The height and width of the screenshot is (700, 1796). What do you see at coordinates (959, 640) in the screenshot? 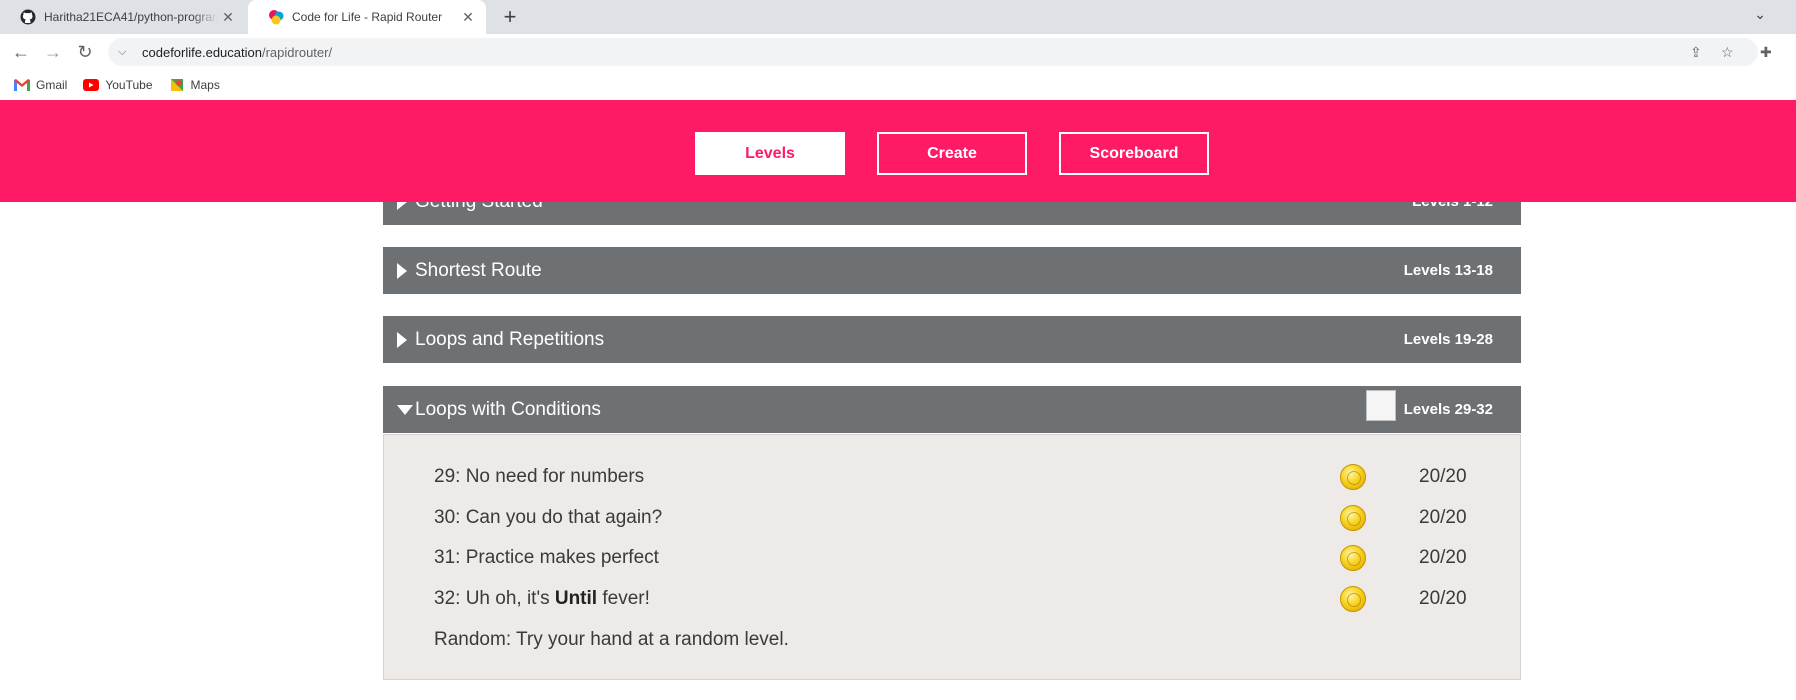
I see `random-level-row: Random: Try your hand at a random level.` at bounding box center [959, 640].